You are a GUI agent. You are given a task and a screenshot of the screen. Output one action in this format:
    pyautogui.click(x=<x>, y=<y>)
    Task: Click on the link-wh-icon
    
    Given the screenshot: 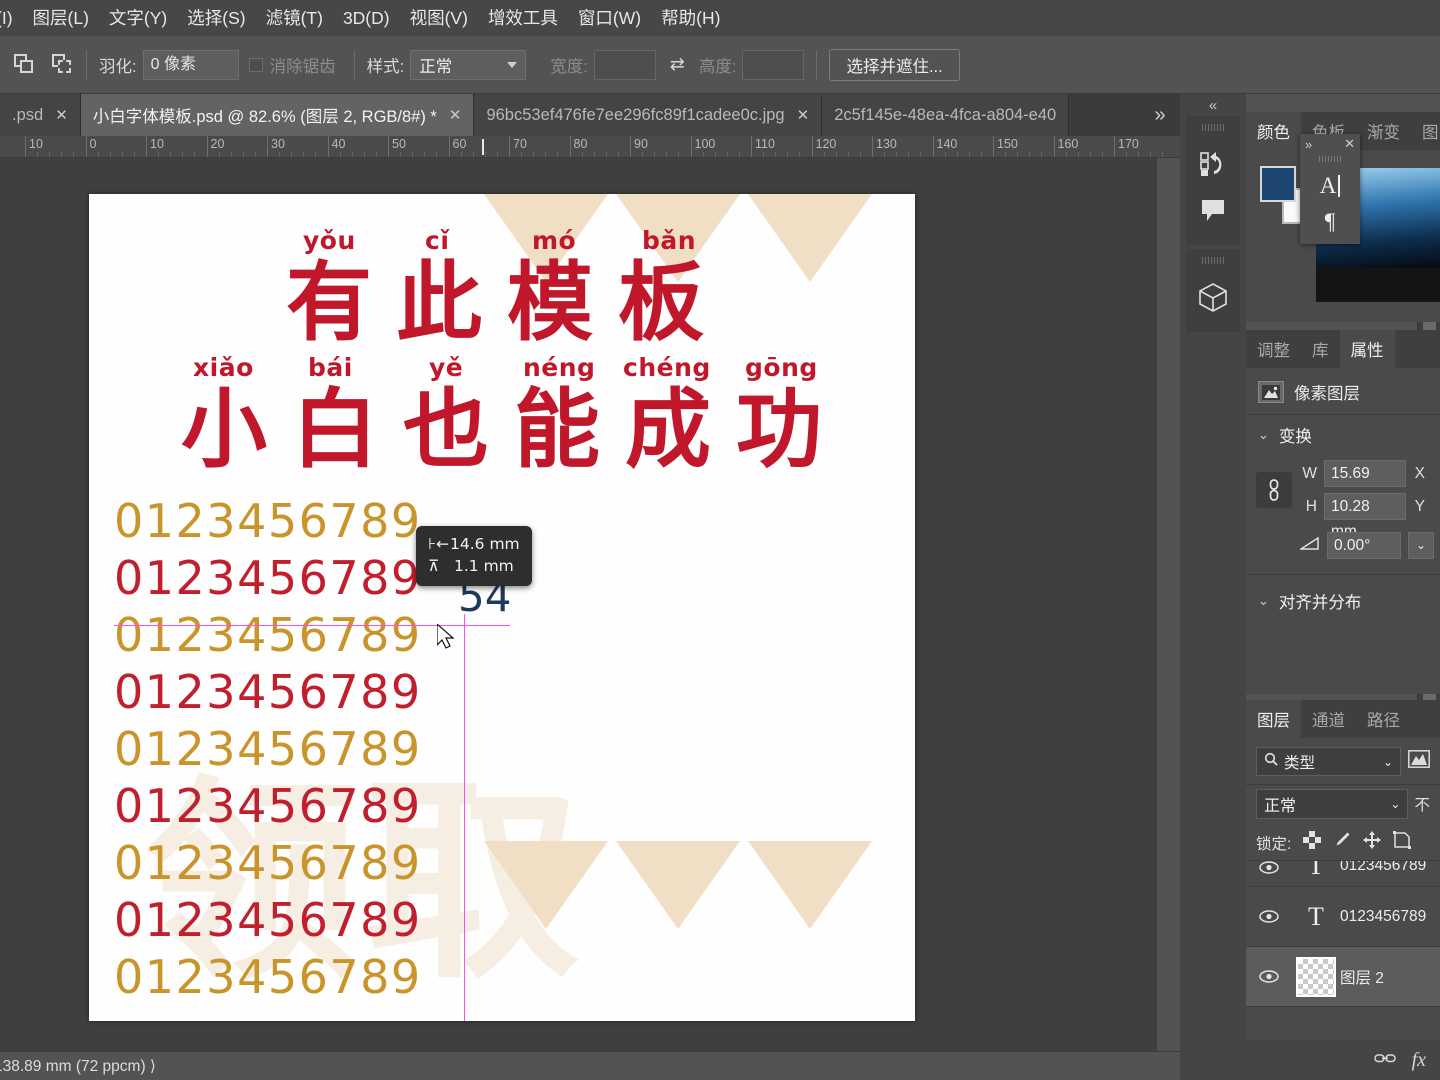 What is the action you would take?
    pyautogui.click(x=1274, y=490)
    